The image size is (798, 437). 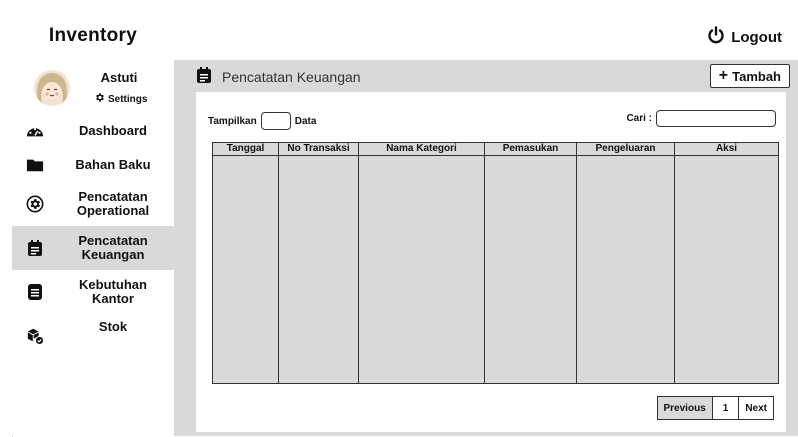 What do you see at coordinates (113, 130) in the screenshot?
I see `sidebar-item-label: Dashboard` at bounding box center [113, 130].